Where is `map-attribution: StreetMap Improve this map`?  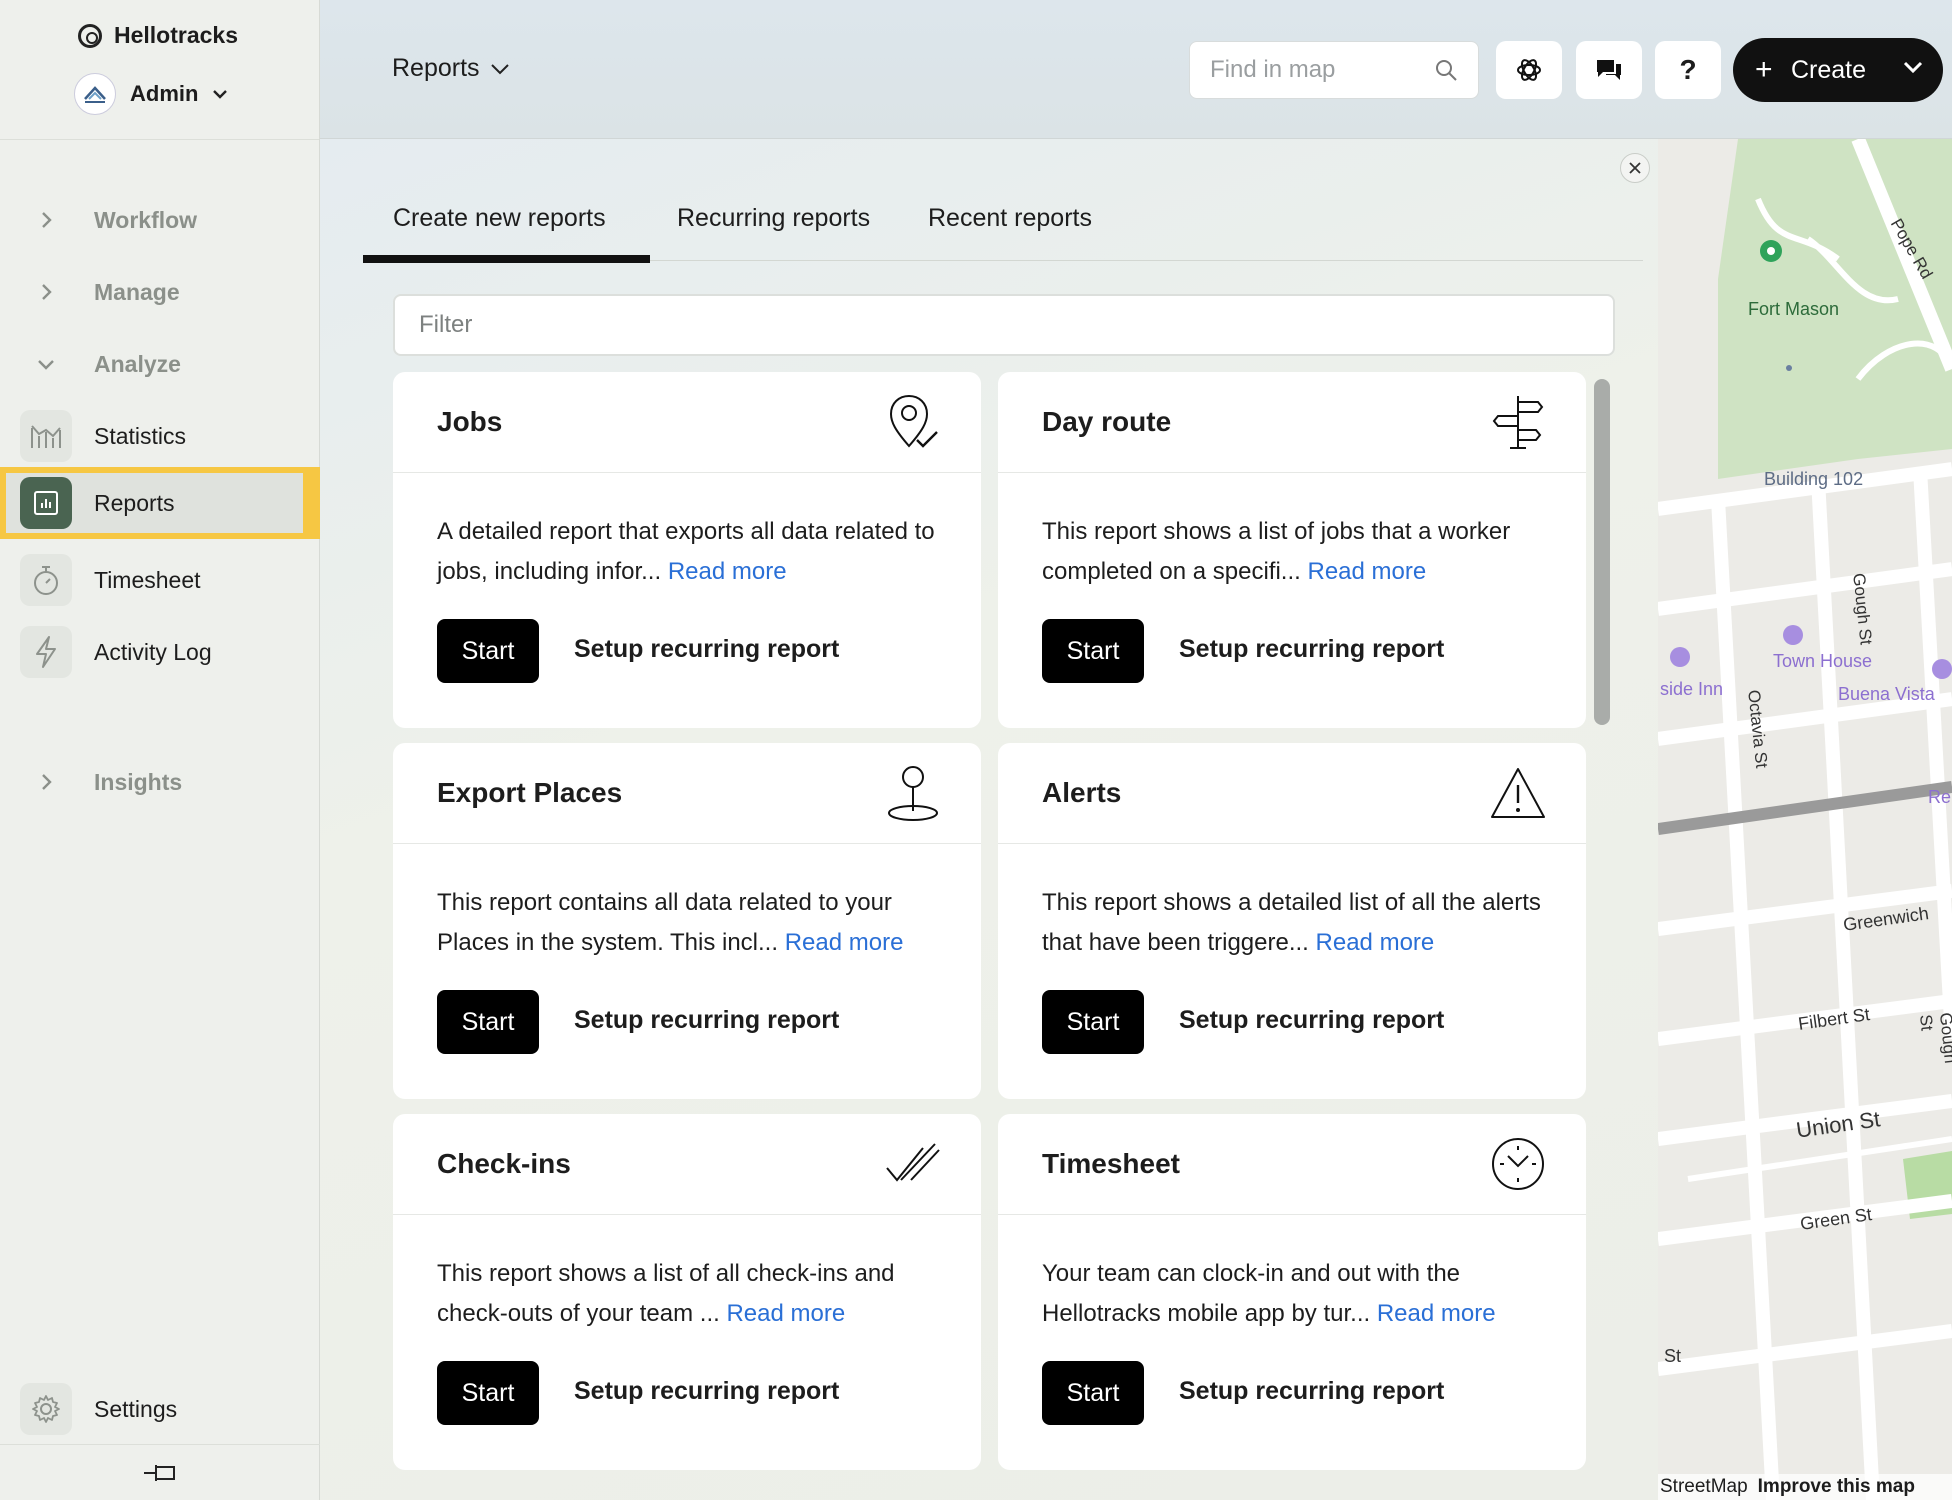
map-attribution: StreetMap Improve this map is located at coordinates (1805, 1487).